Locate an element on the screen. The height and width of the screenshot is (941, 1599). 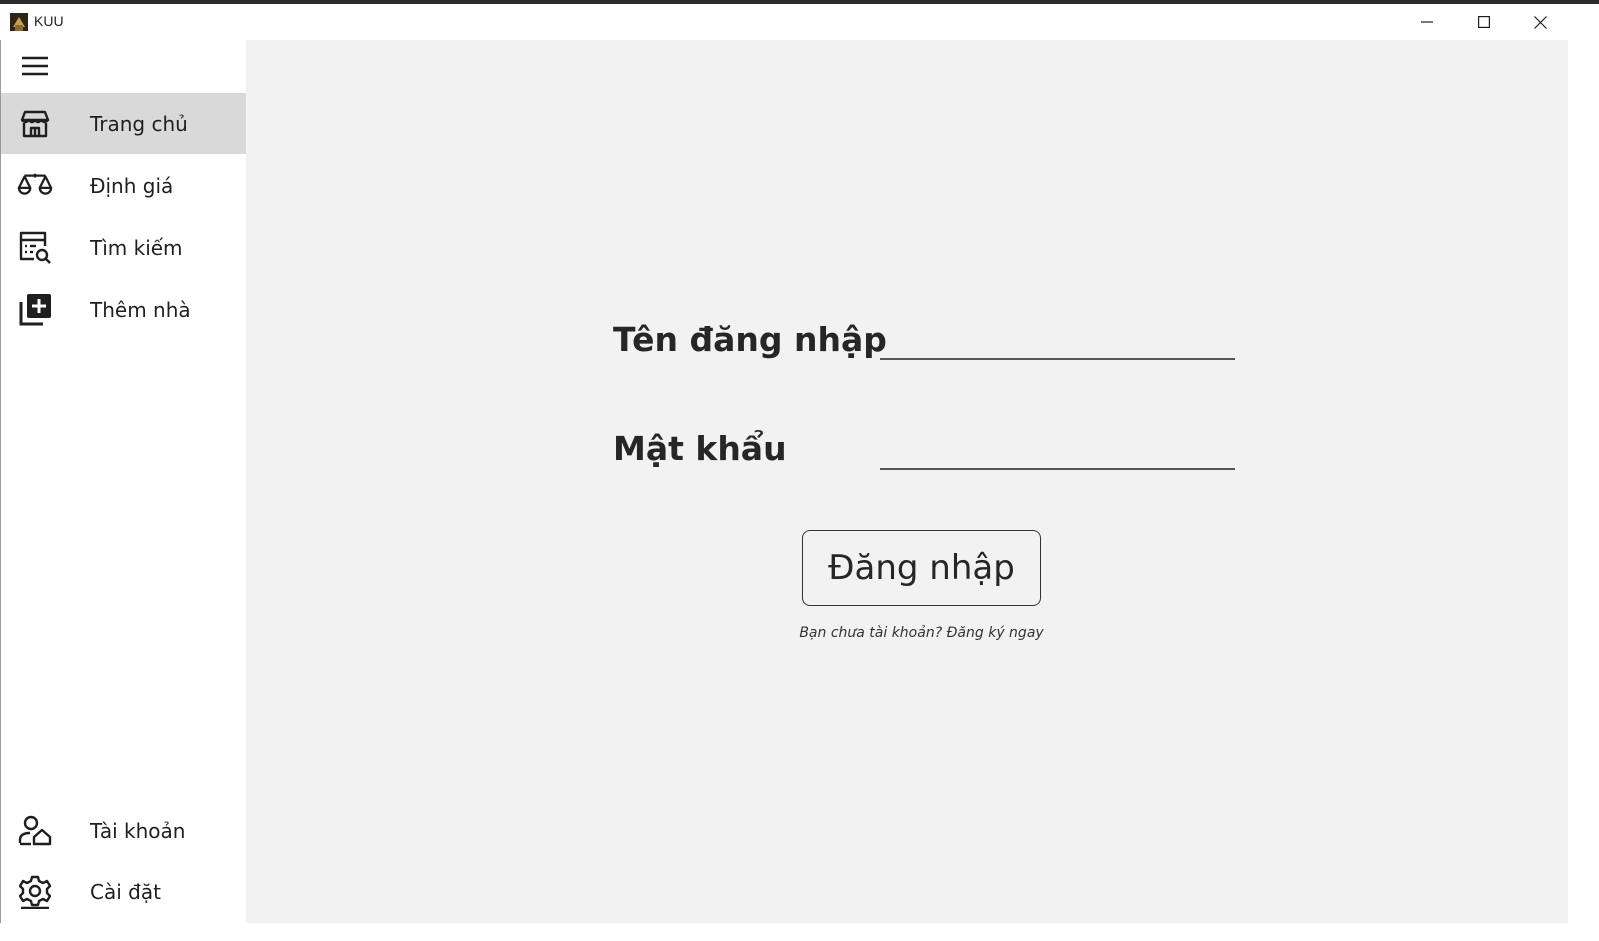
sidebar-item-label: Định giá is located at coordinates (132, 185).